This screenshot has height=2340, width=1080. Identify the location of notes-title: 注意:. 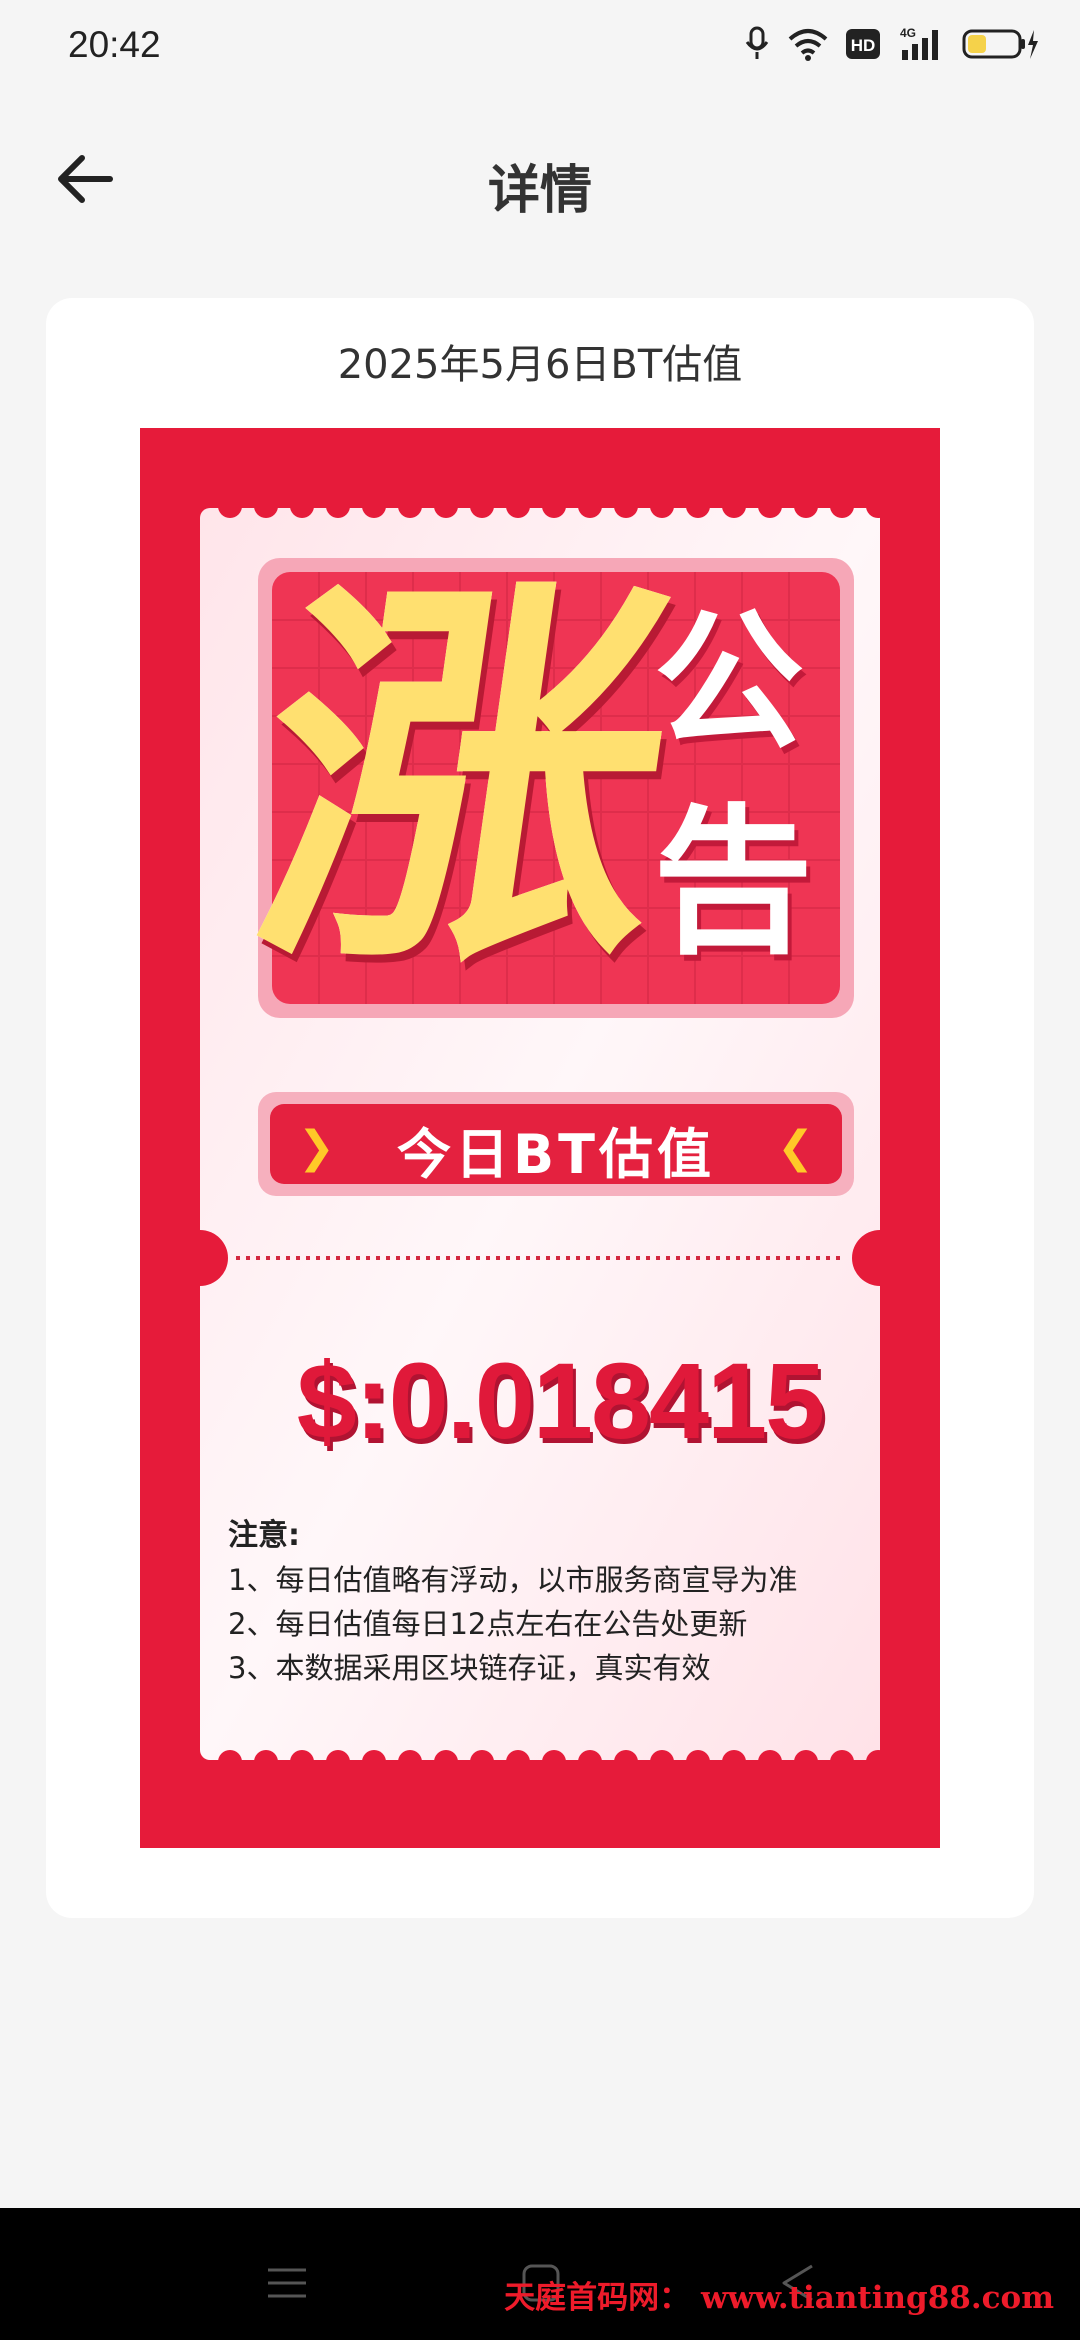
(264, 1535).